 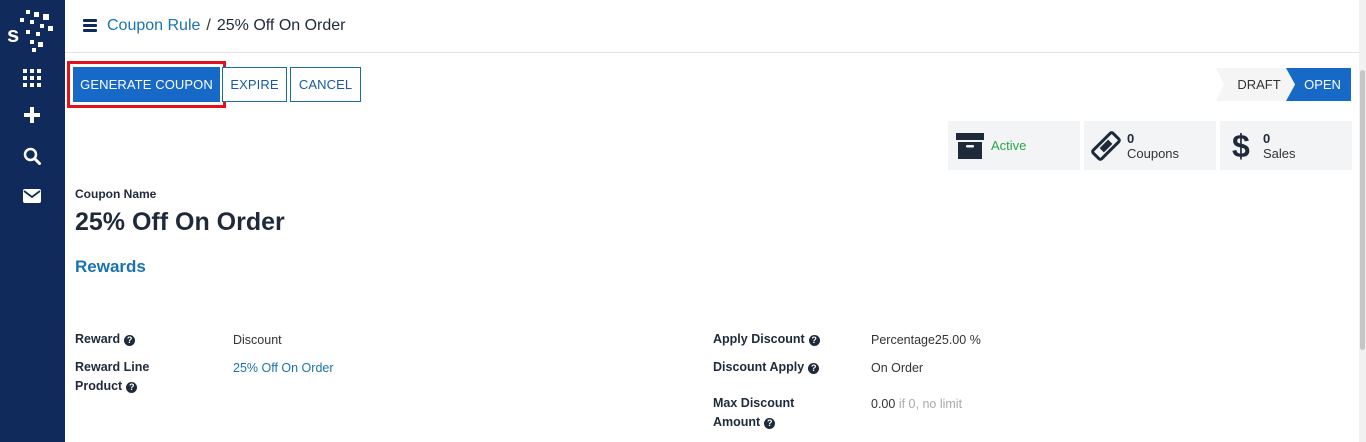 I want to click on svg-text: s, so click(x=13, y=34).